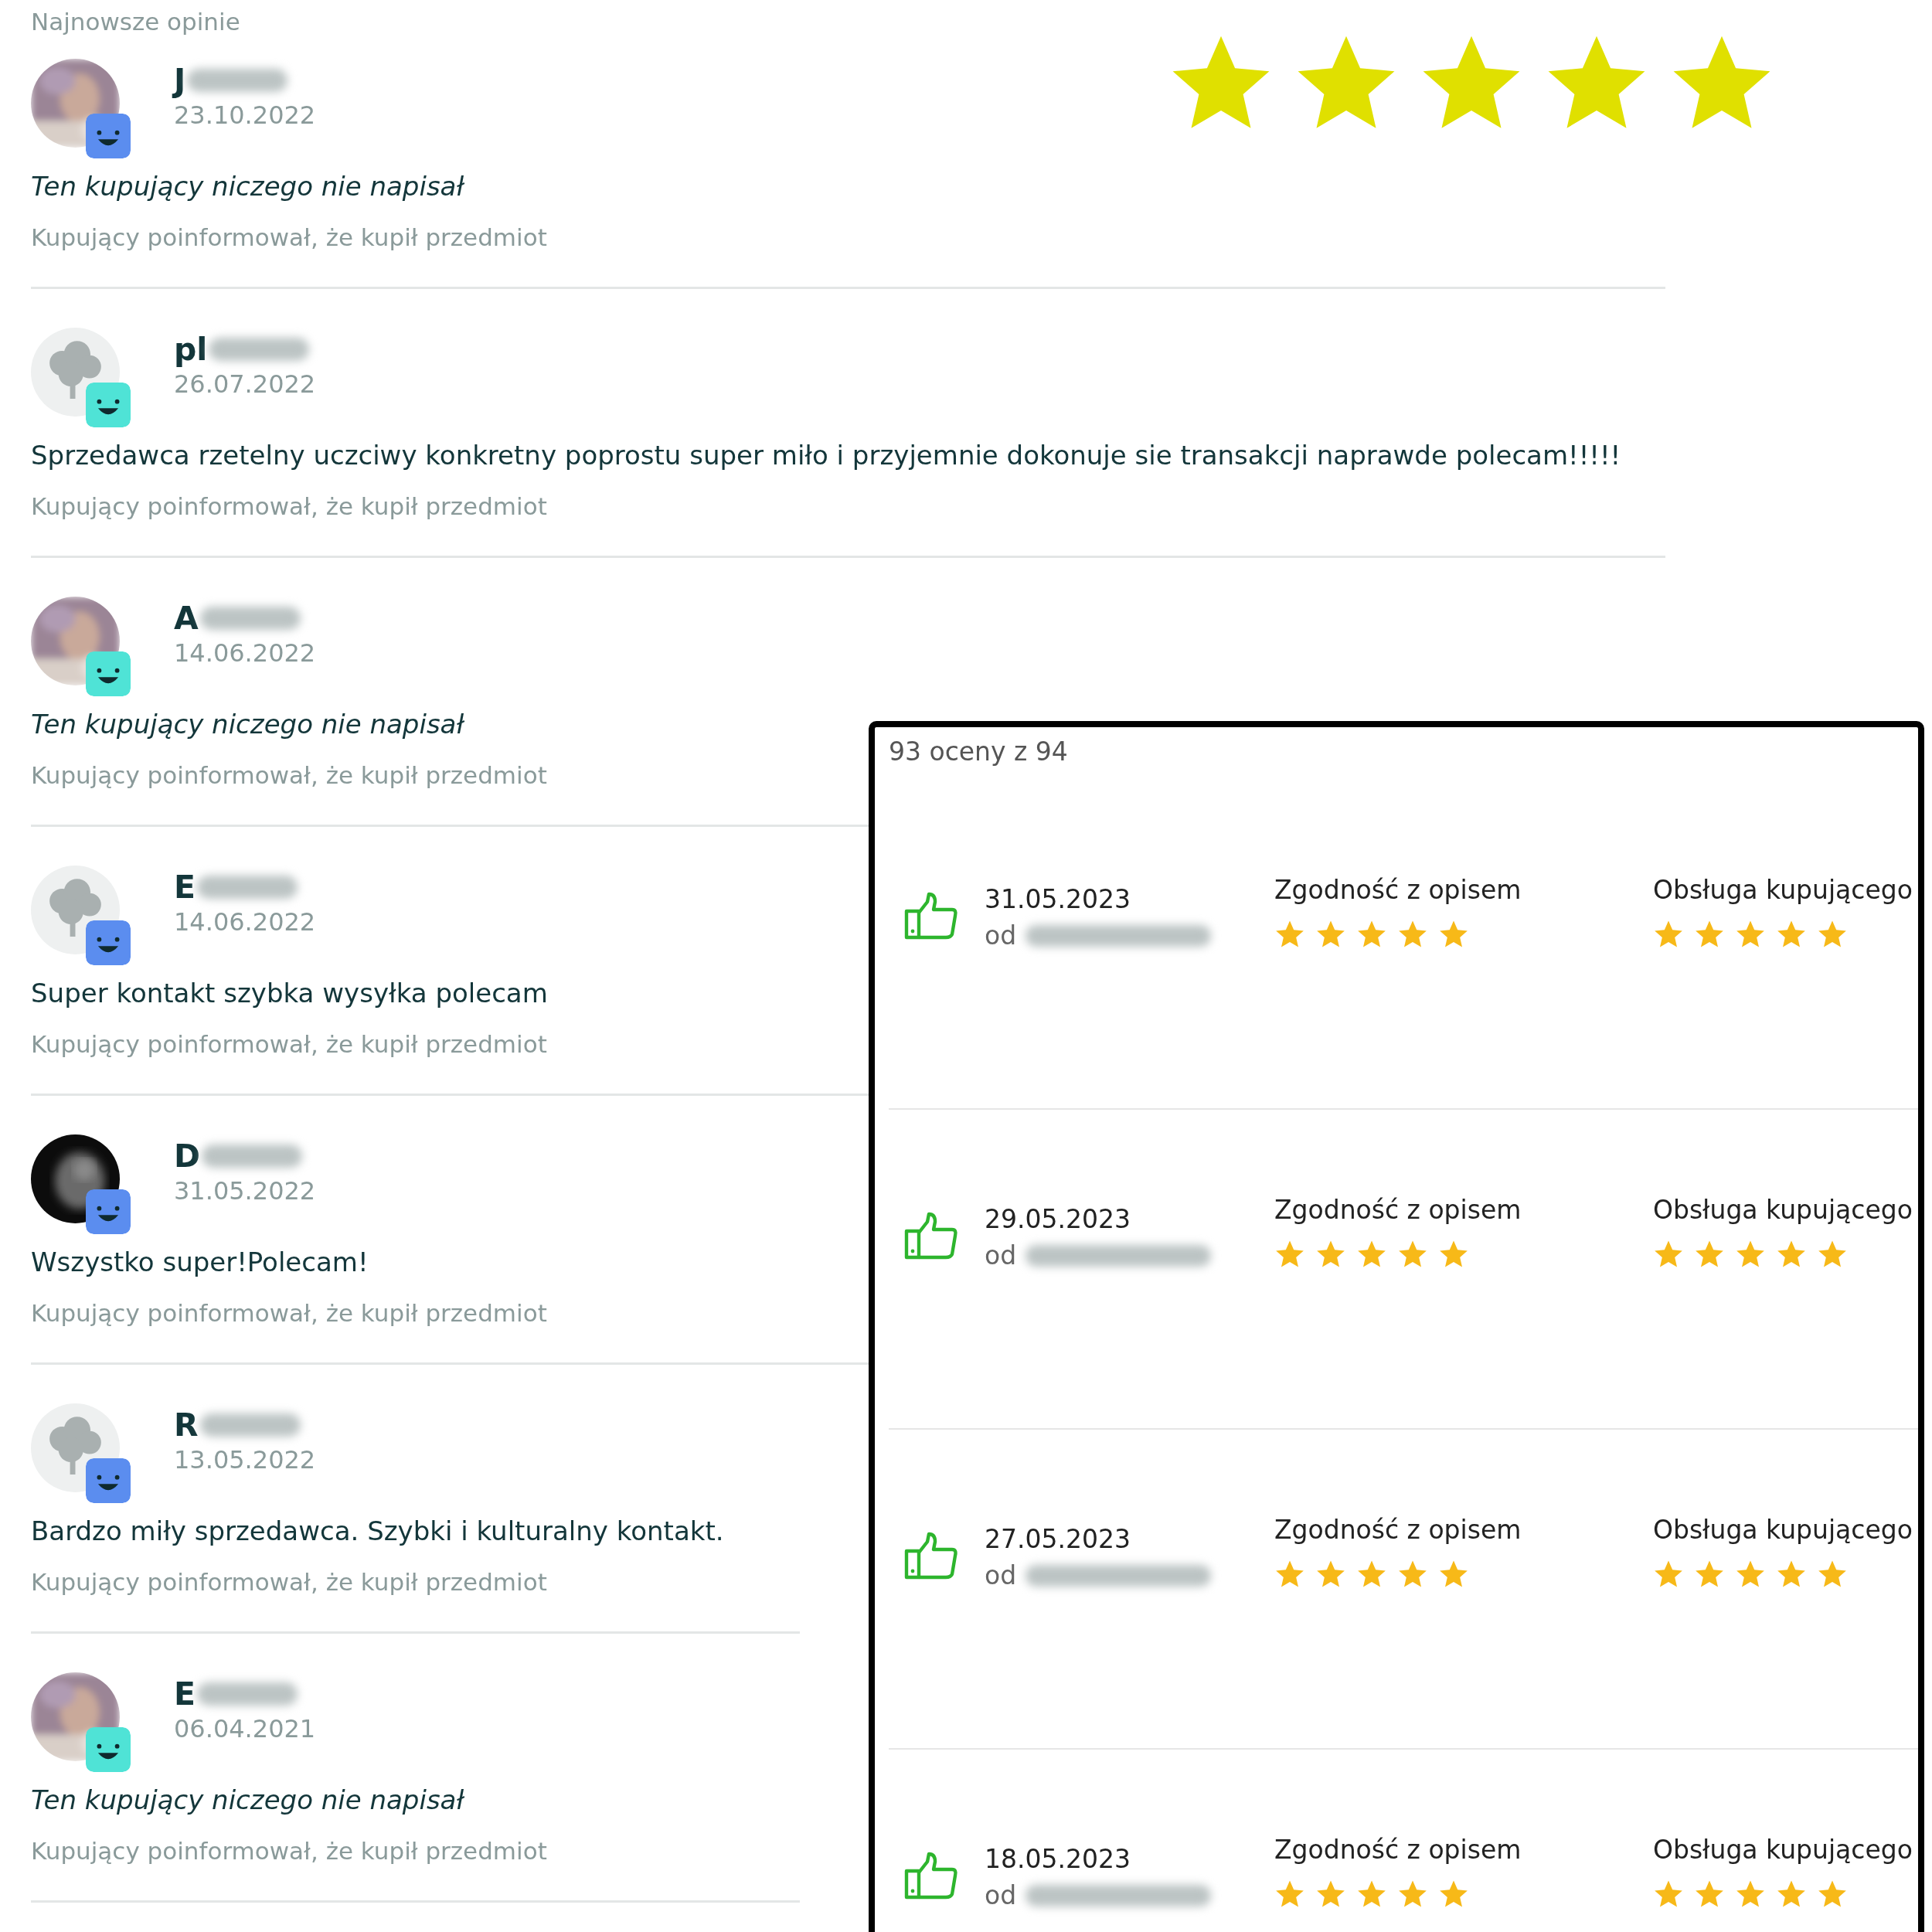  I want to click on review-date: 13.05.2022, so click(245, 1460).